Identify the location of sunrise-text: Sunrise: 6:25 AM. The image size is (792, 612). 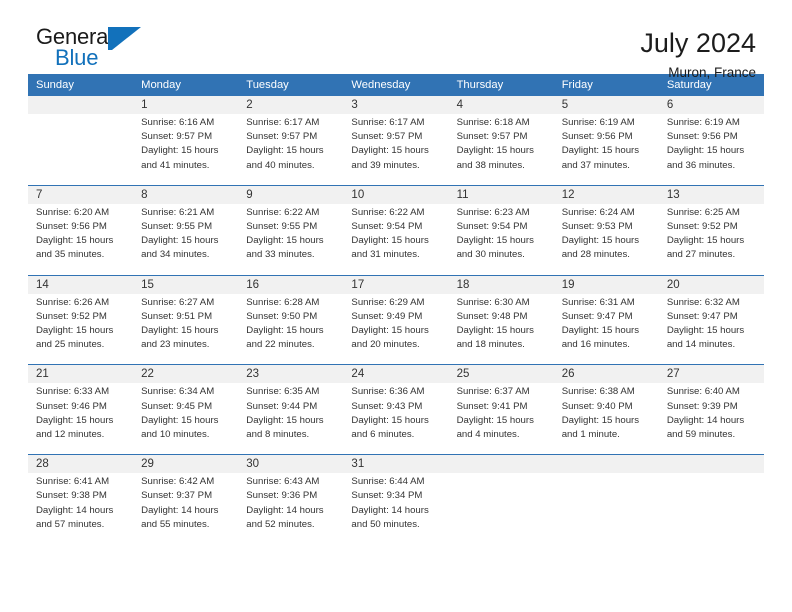
(703, 212).